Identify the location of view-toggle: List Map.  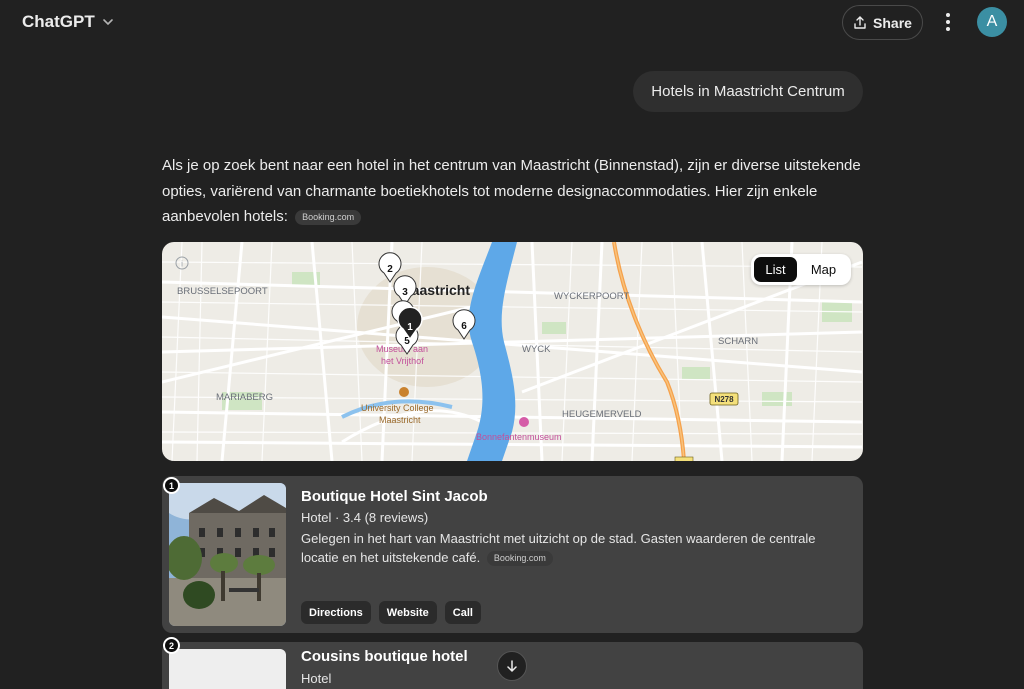
(801, 269).